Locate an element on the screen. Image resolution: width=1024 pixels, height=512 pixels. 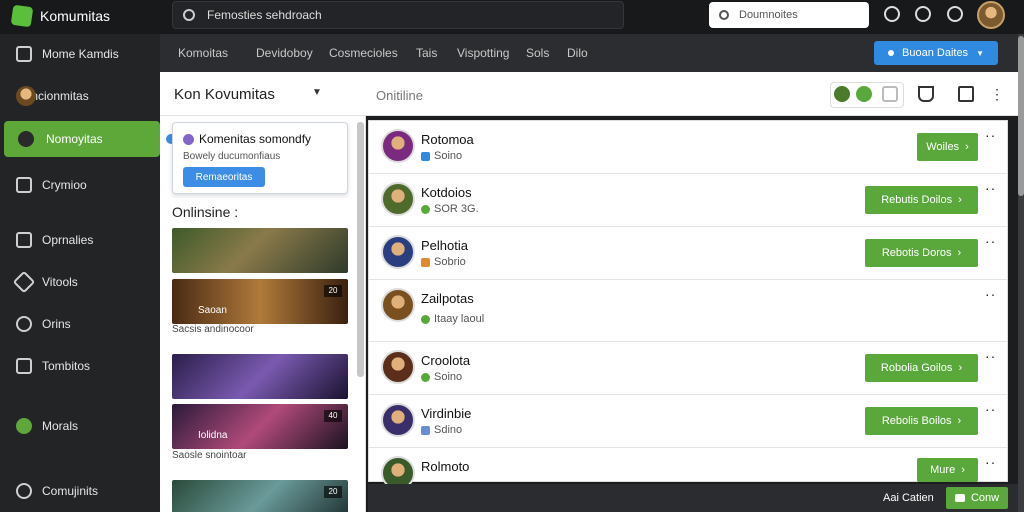
search-icon is located at coordinates (189, 15).